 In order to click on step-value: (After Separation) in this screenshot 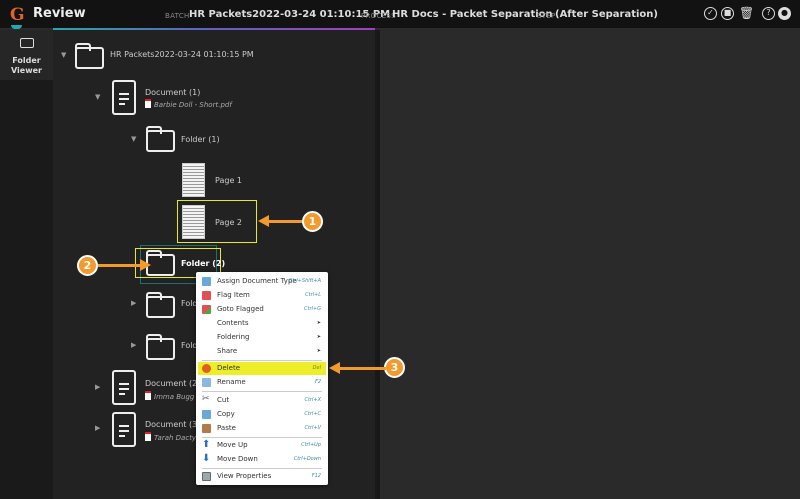, I will do `click(606, 14)`.